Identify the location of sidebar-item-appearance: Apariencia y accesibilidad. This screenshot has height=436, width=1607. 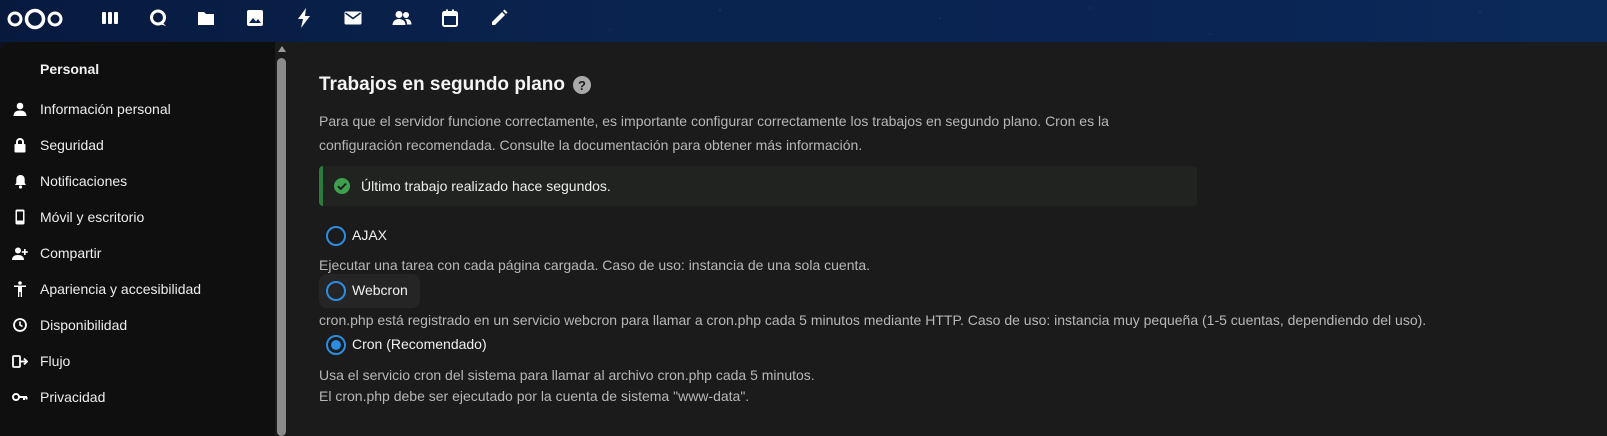
(137, 289).